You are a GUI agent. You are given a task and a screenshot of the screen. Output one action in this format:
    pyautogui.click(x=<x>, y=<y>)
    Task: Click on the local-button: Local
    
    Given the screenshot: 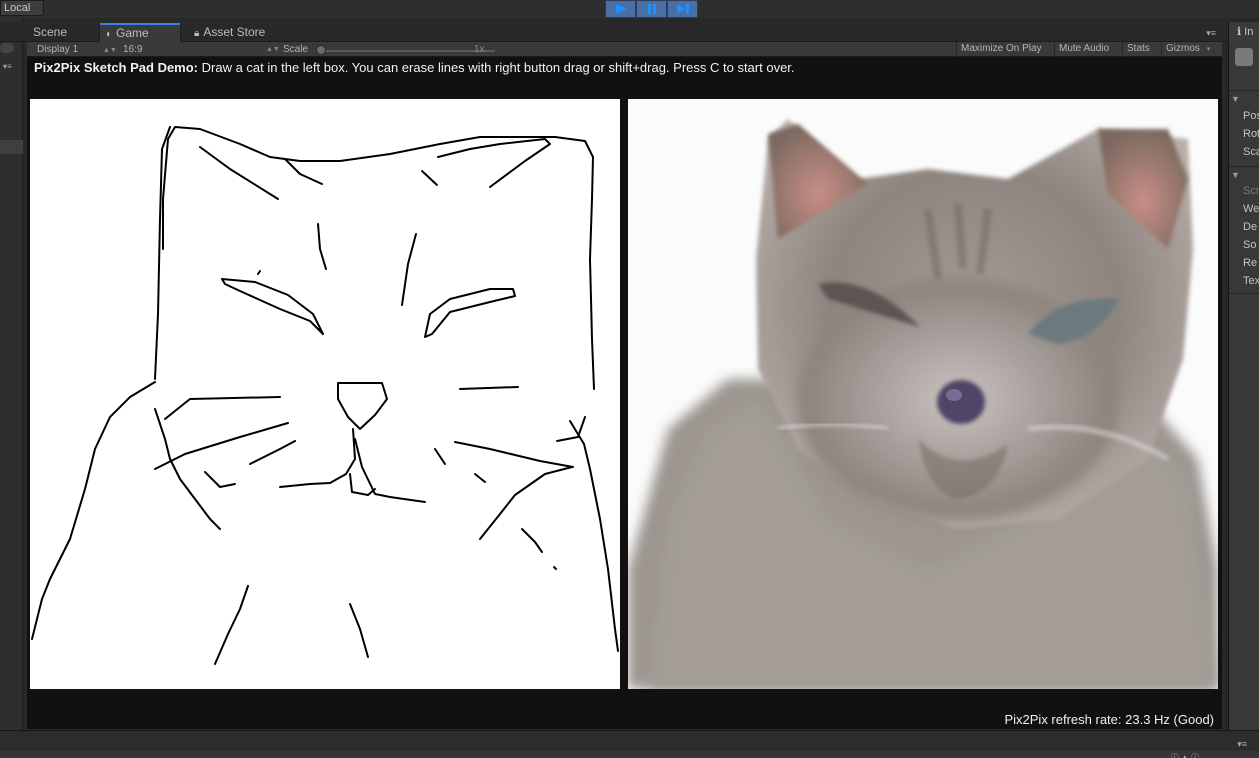 What is the action you would take?
    pyautogui.click(x=22, y=8)
    